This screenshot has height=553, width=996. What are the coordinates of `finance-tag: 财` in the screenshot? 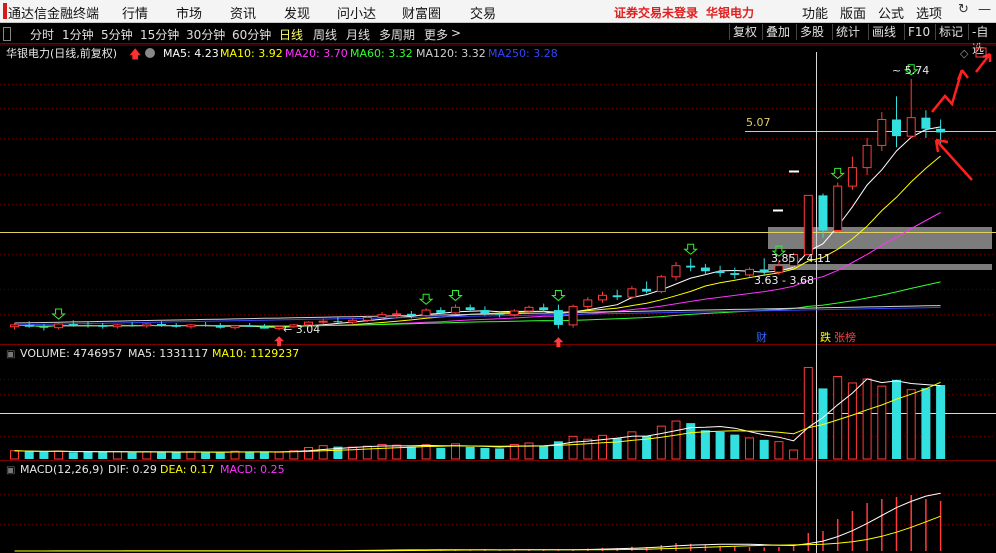 It's located at (761, 337).